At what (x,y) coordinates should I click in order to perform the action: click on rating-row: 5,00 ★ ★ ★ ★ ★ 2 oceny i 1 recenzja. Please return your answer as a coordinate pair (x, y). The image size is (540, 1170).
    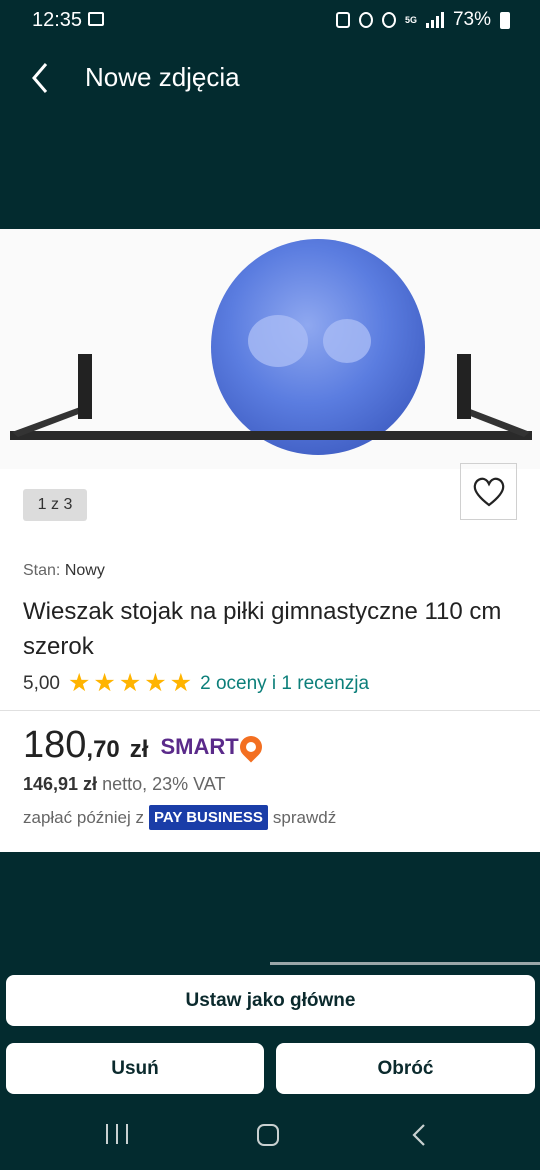
    Looking at the image, I should click on (196, 683).